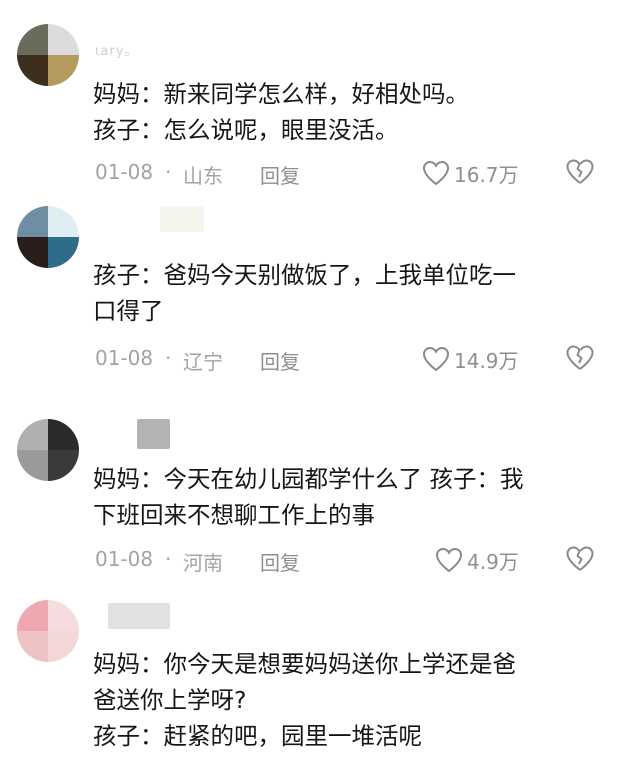 The height and width of the screenshot is (768, 623). I want to click on comment-location: 山东, so click(203, 176).